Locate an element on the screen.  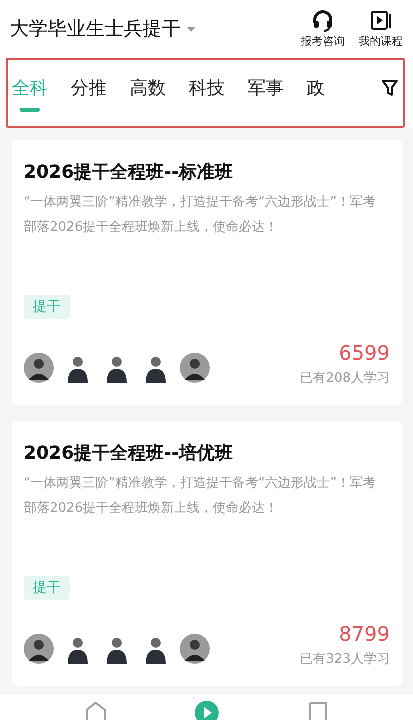
dropdown-caret-icon is located at coordinates (191, 29).